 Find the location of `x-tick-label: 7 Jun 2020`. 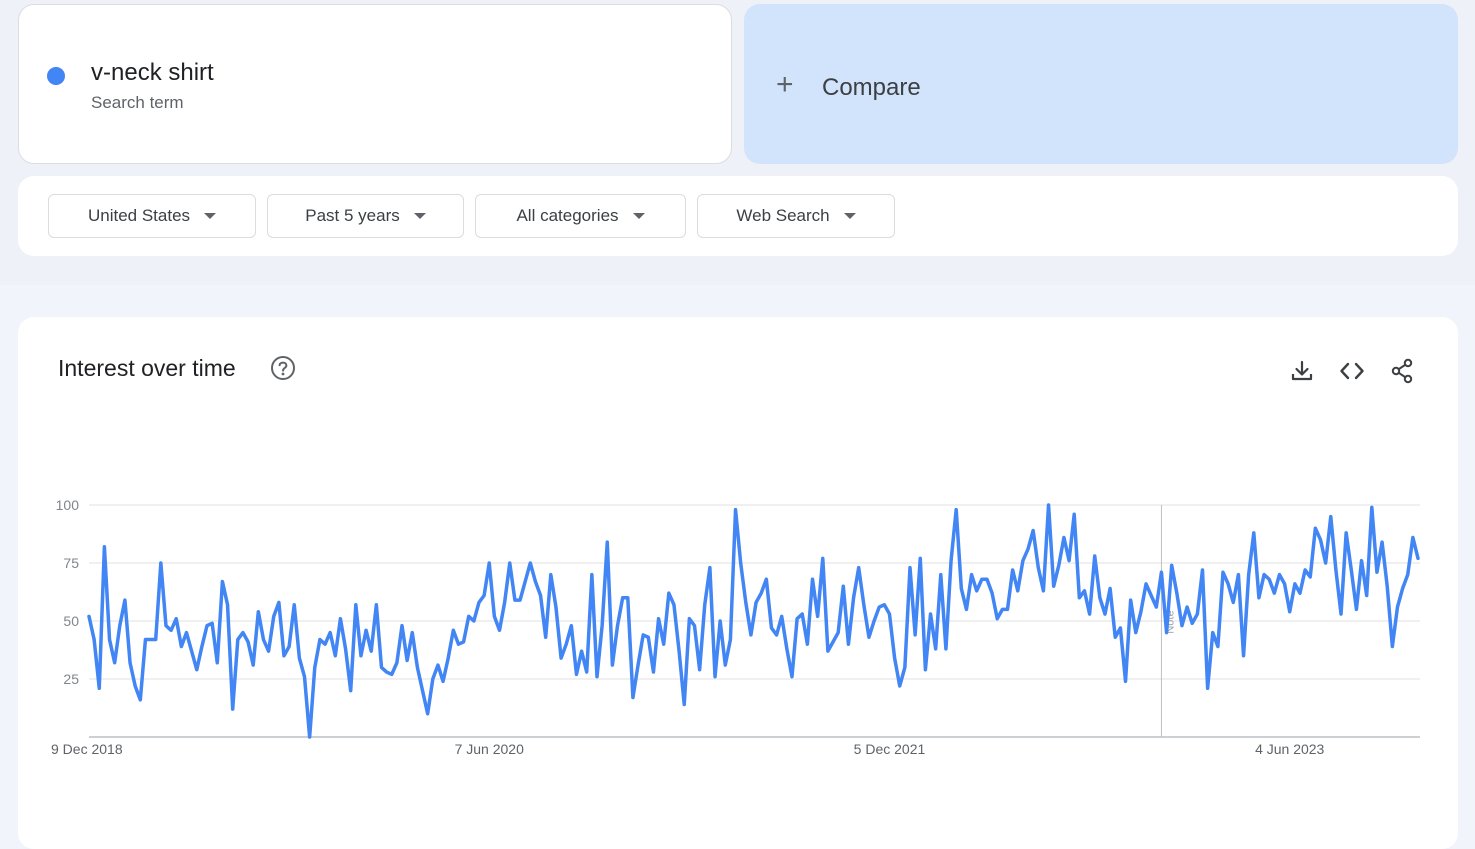

x-tick-label: 7 Jun 2020 is located at coordinates (489, 749).